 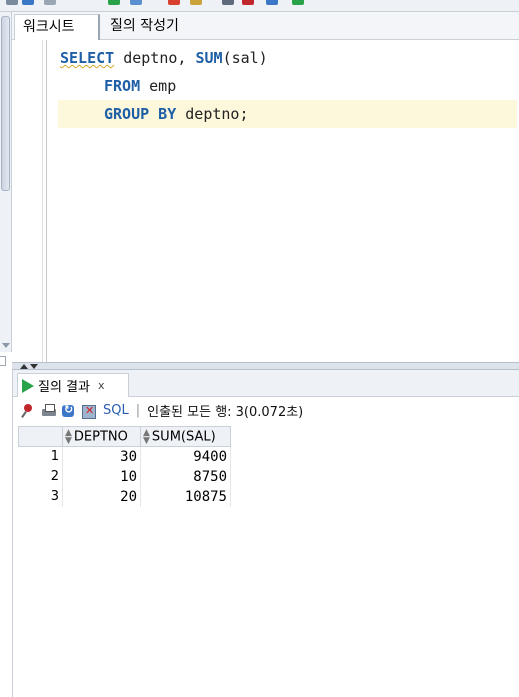 What do you see at coordinates (34, 366) in the screenshot?
I see `collapse-down-icon` at bounding box center [34, 366].